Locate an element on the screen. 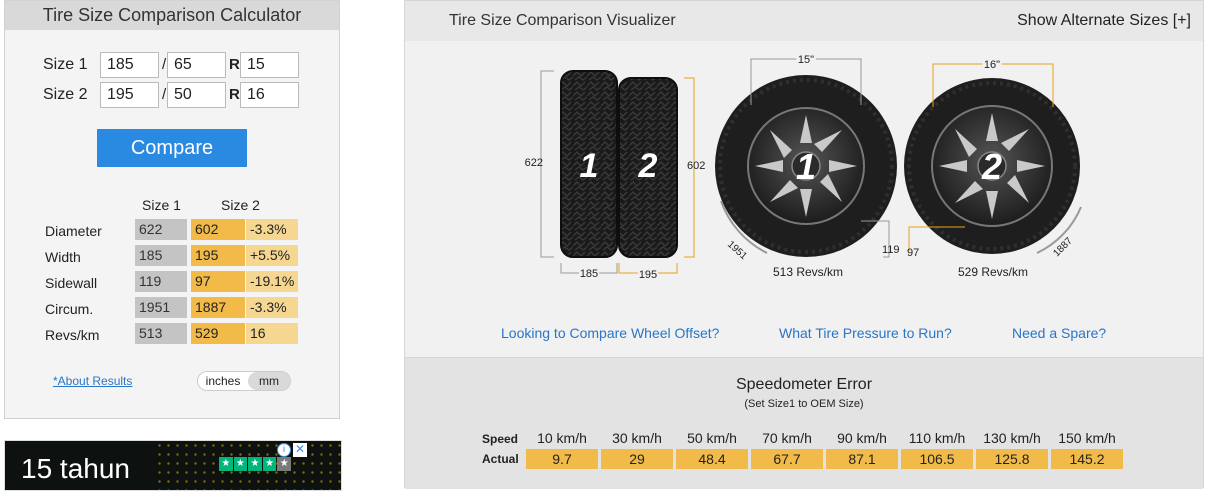  close-icon: ✕ is located at coordinates (300, 450).